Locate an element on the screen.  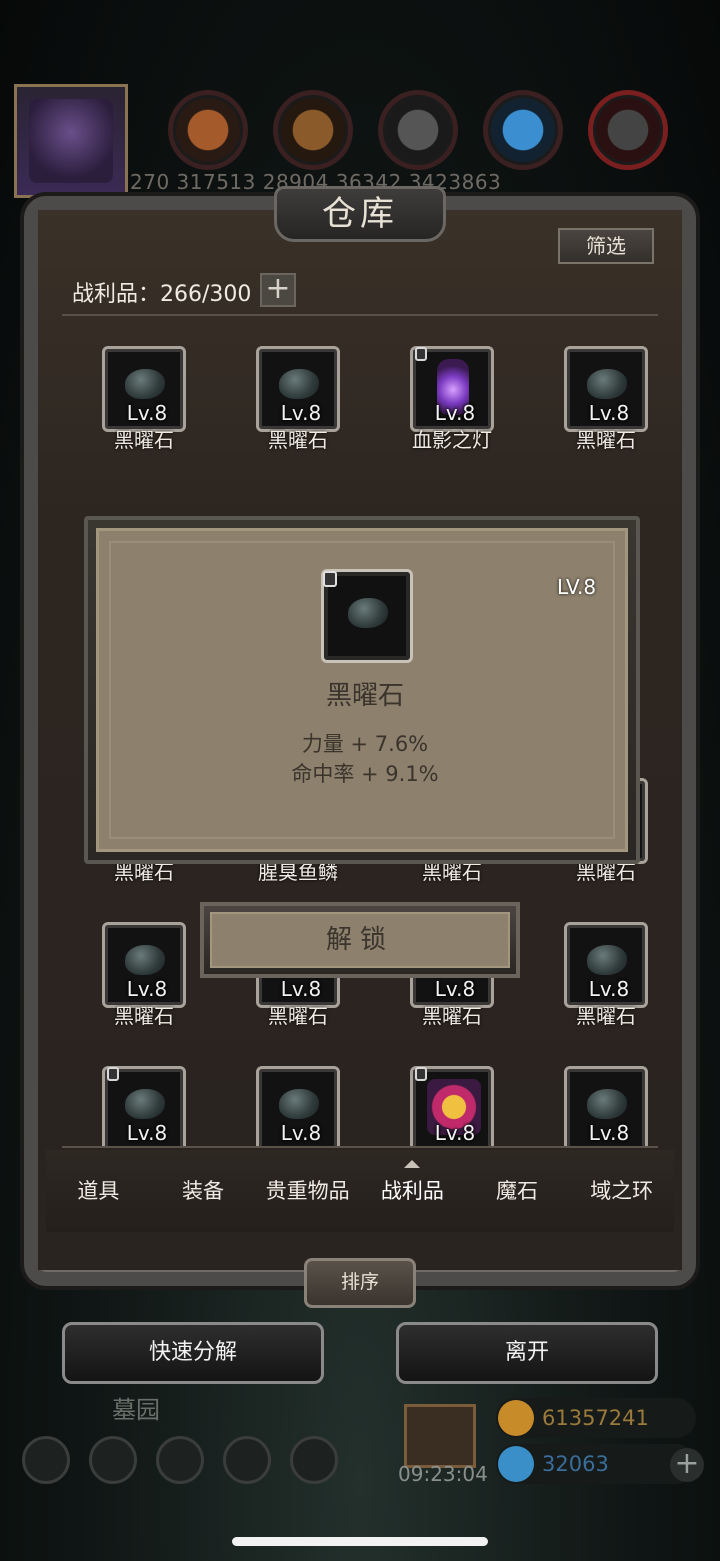
gold-amount: 61357241 is located at coordinates (595, 1418).